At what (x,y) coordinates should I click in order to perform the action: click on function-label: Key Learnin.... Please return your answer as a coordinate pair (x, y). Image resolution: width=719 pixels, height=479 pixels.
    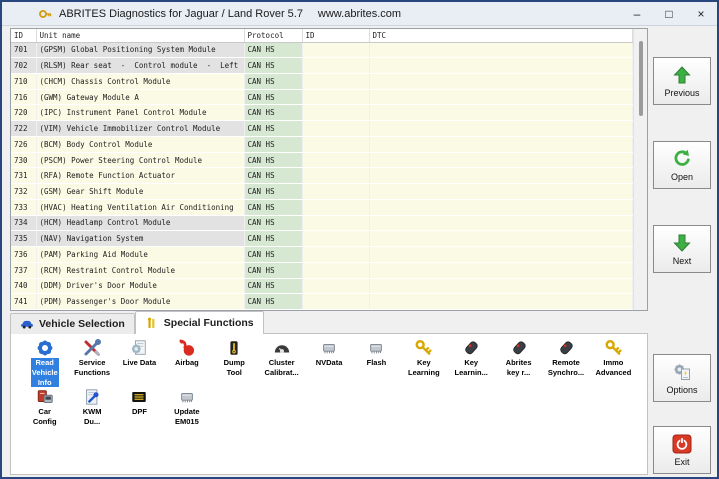
    Looking at the image, I should click on (471, 367).